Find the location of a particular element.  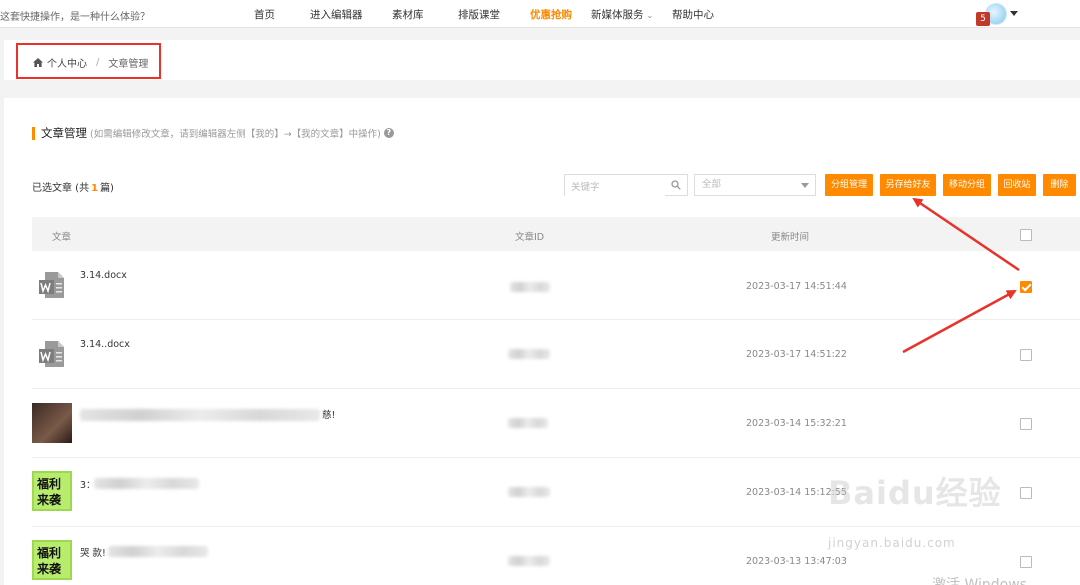

watermark-brand: Baidu经验 is located at coordinates (915, 493).